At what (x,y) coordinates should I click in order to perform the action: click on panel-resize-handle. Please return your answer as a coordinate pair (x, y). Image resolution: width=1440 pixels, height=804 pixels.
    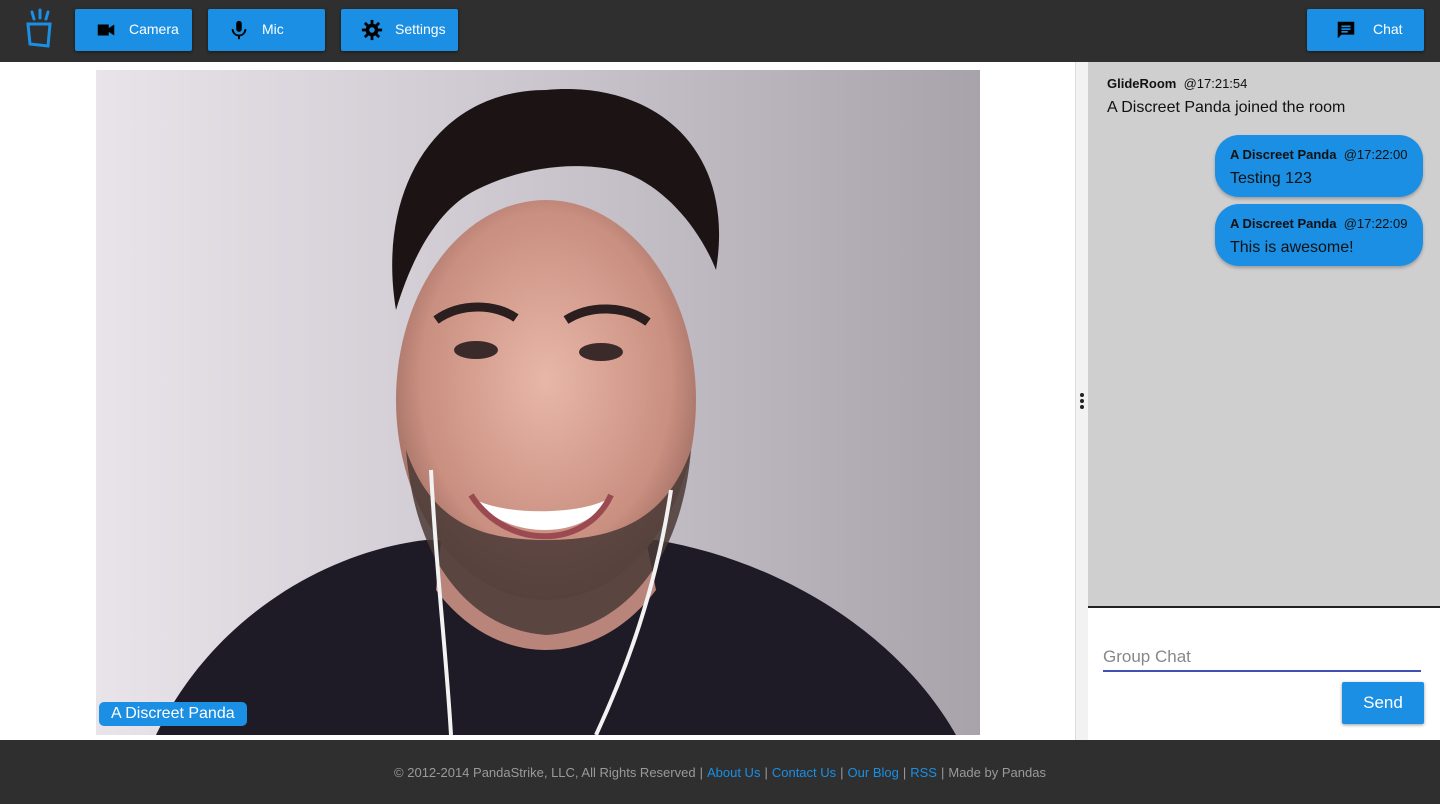
    Looking at the image, I should click on (1081, 401).